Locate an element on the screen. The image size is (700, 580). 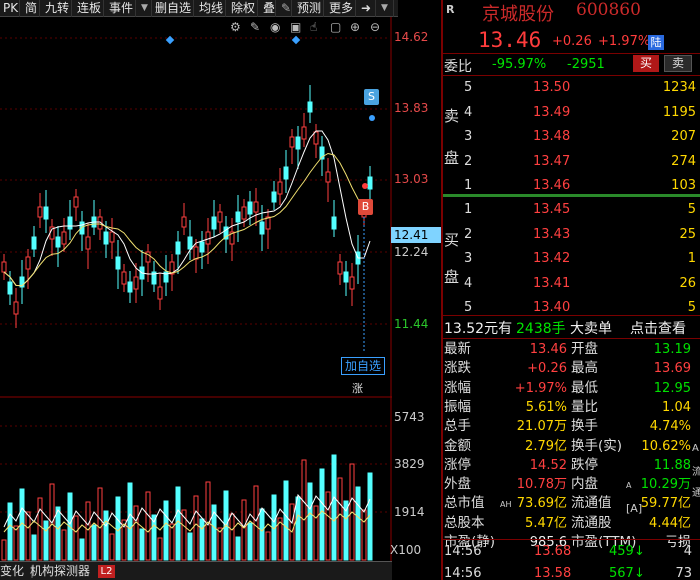
stat-value: 5.47亿 is located at coordinates (546, 523).